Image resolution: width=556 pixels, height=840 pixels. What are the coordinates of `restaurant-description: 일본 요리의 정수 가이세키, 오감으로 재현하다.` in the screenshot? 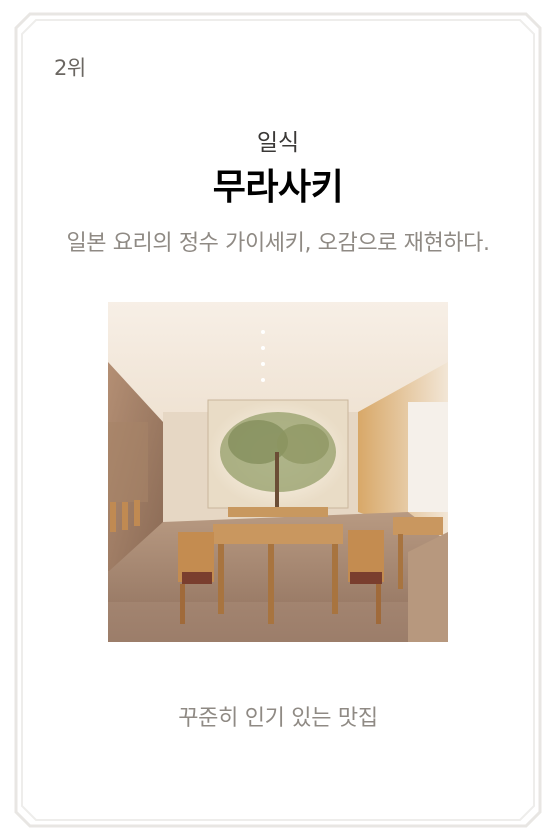 It's located at (278, 243).